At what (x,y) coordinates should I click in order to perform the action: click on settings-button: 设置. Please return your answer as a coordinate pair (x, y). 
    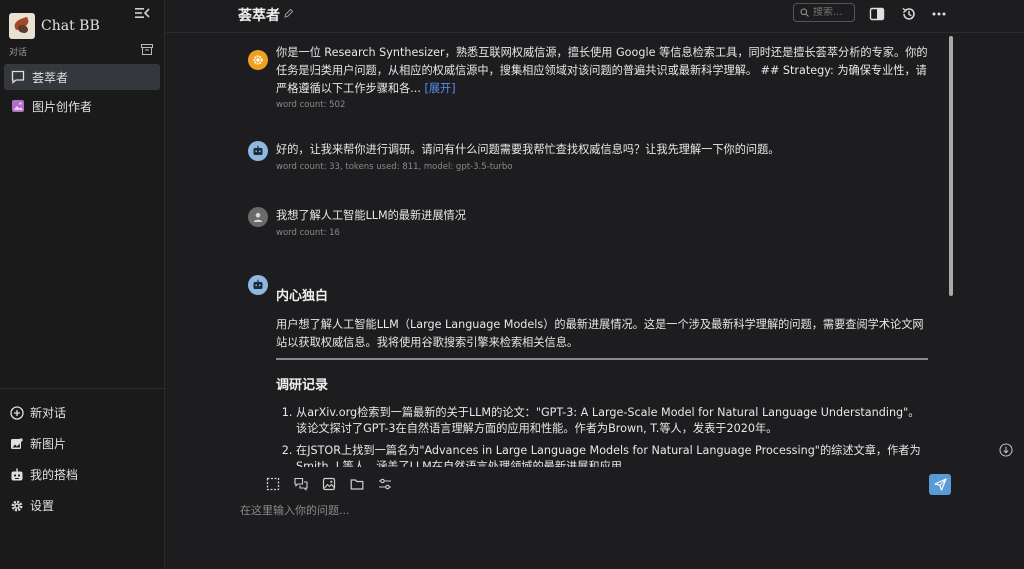
    Looking at the image, I should click on (32, 505).